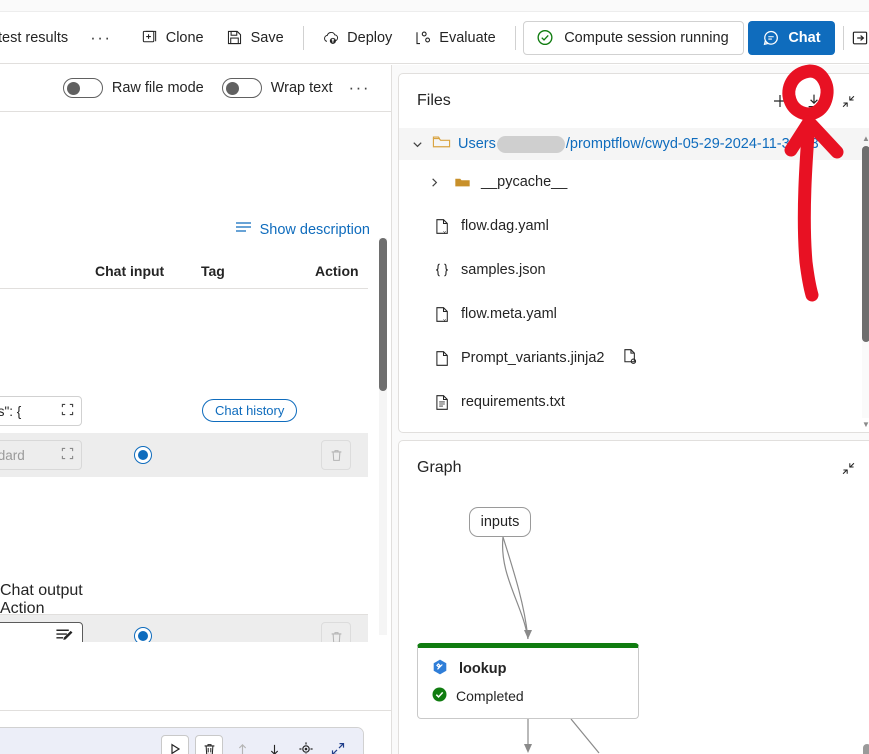 The height and width of the screenshot is (754, 869). Describe the element at coordinates (175, 744) in the screenshot. I see `run-node-button` at that location.